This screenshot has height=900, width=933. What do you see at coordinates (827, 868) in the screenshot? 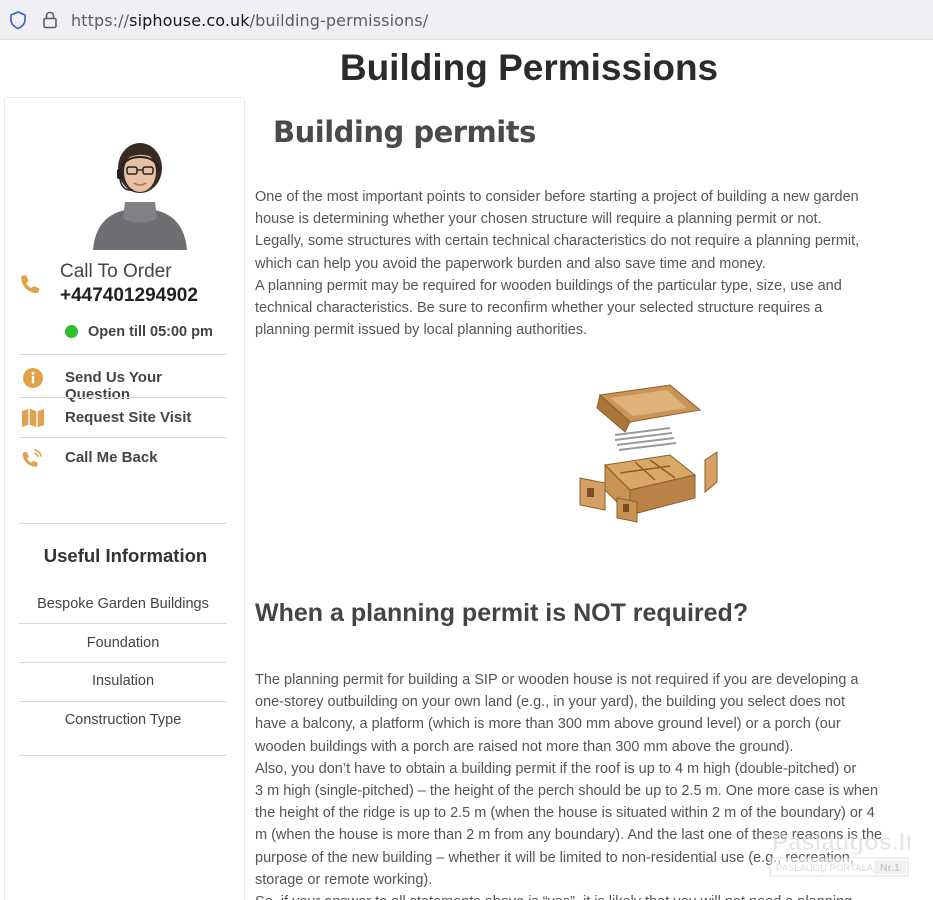
I see `svg-text: PASLAUGŲ PORTALAS` at bounding box center [827, 868].